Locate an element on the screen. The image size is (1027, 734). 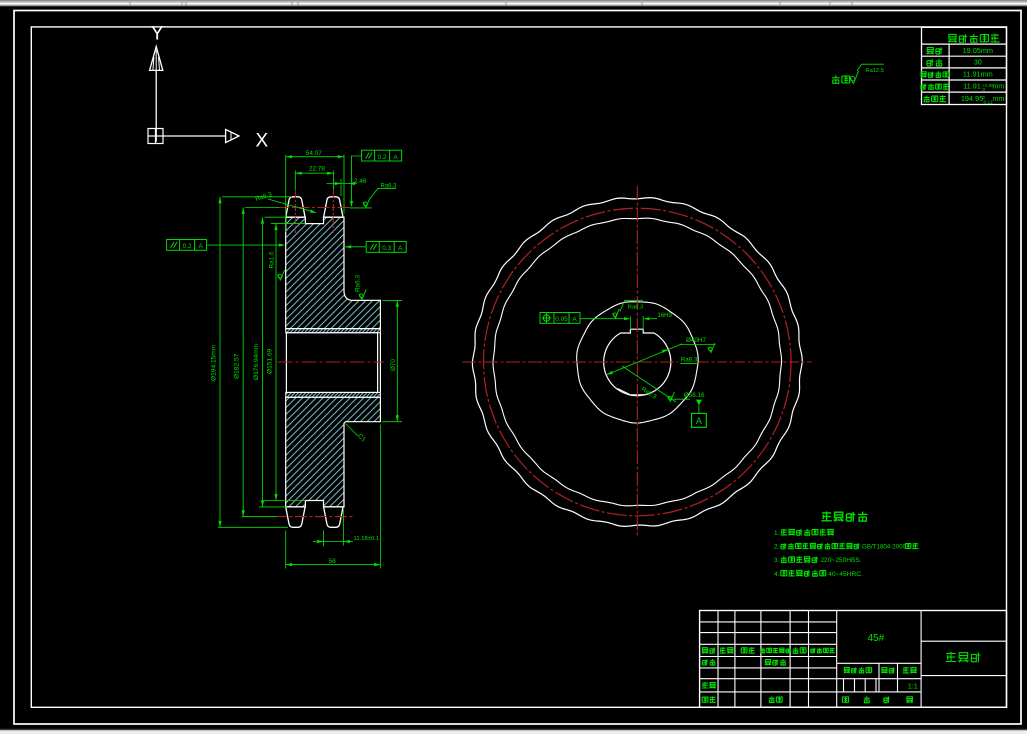
svg-text: 54.07 is located at coordinates (314, 153).